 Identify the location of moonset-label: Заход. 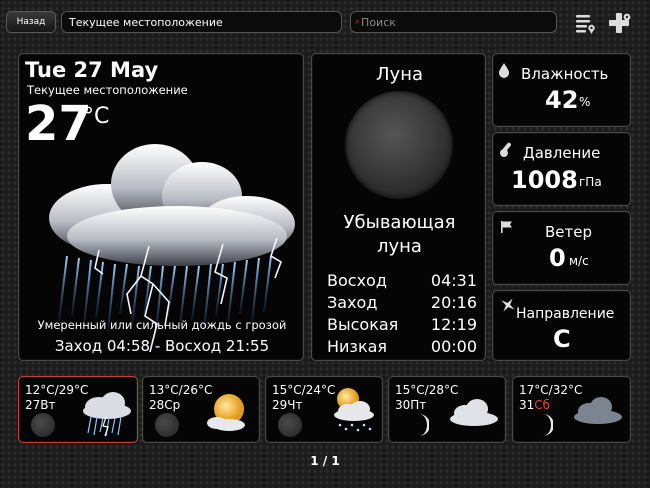
(352, 302).